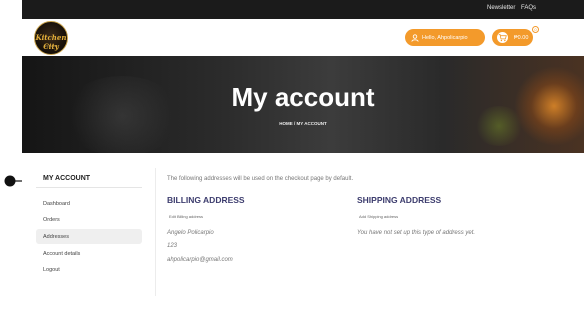  What do you see at coordinates (89, 253) in the screenshot?
I see `sidebar-item-account-details: Account details` at bounding box center [89, 253].